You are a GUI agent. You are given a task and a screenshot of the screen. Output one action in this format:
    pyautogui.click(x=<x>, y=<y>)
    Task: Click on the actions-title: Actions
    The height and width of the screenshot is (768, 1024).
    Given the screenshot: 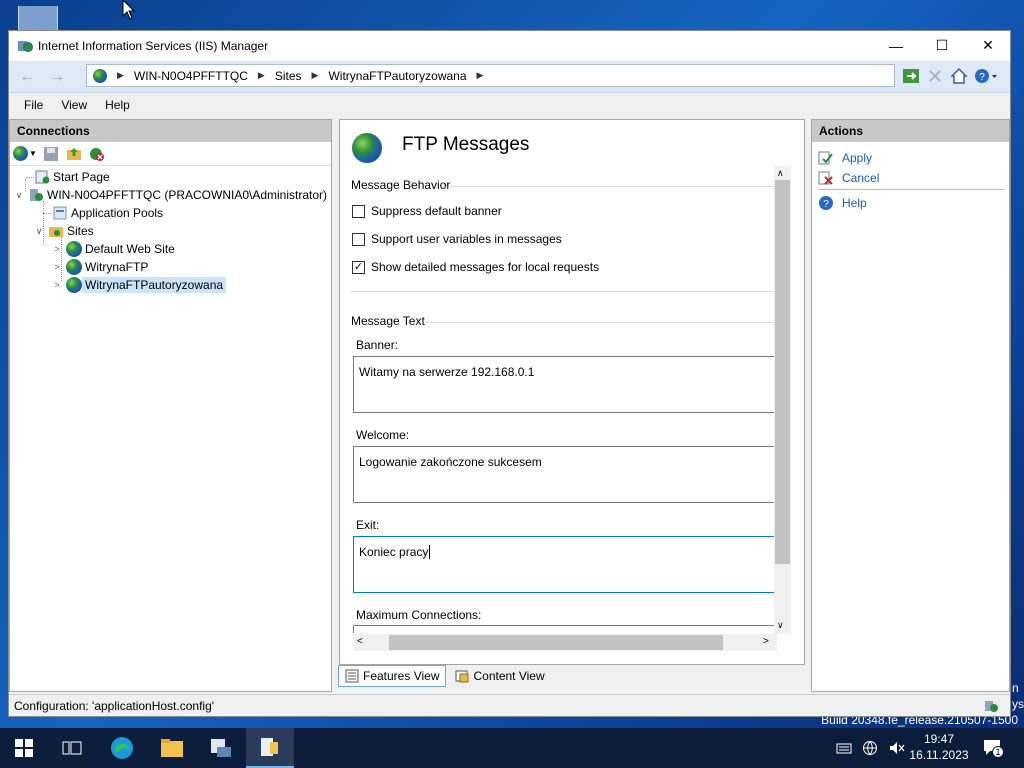 What is the action you would take?
    pyautogui.click(x=910, y=131)
    